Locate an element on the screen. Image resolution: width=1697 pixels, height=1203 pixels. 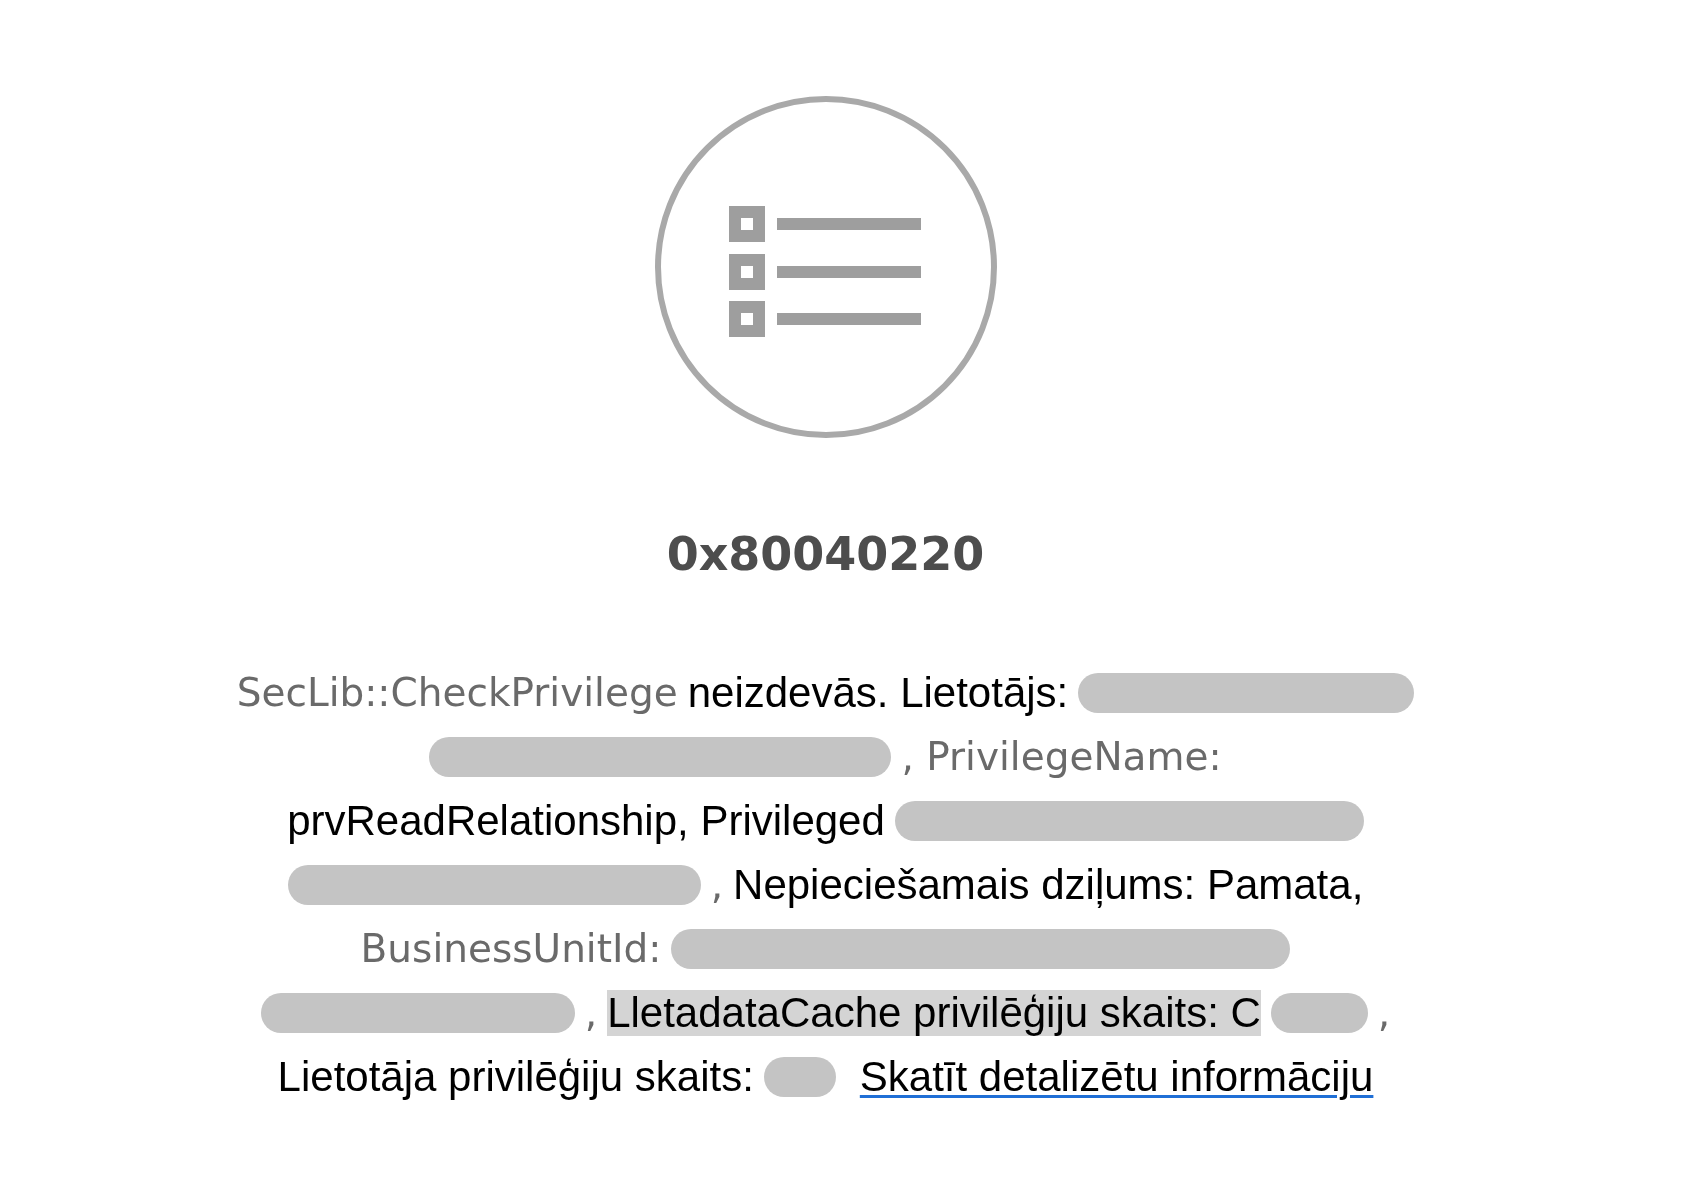
message-text: Lietotāja privilēģiju skaits: is located at coordinates (515, 1077).